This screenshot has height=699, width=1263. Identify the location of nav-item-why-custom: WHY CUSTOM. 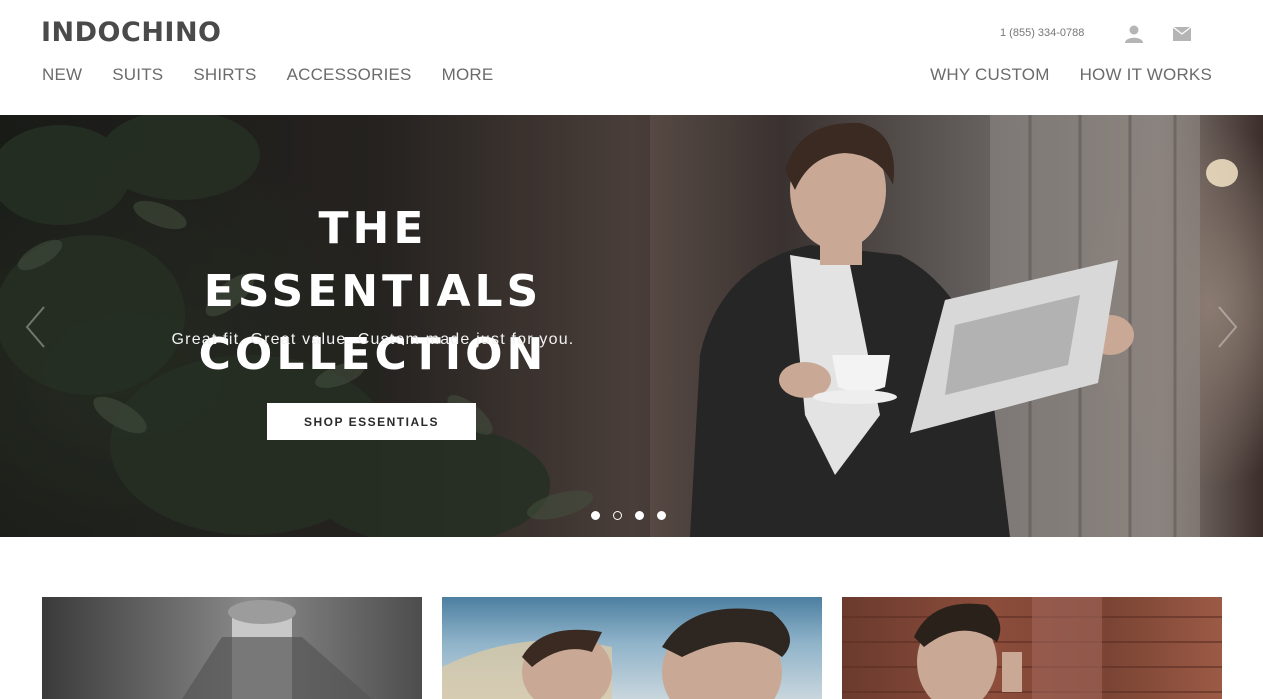
(989, 75).